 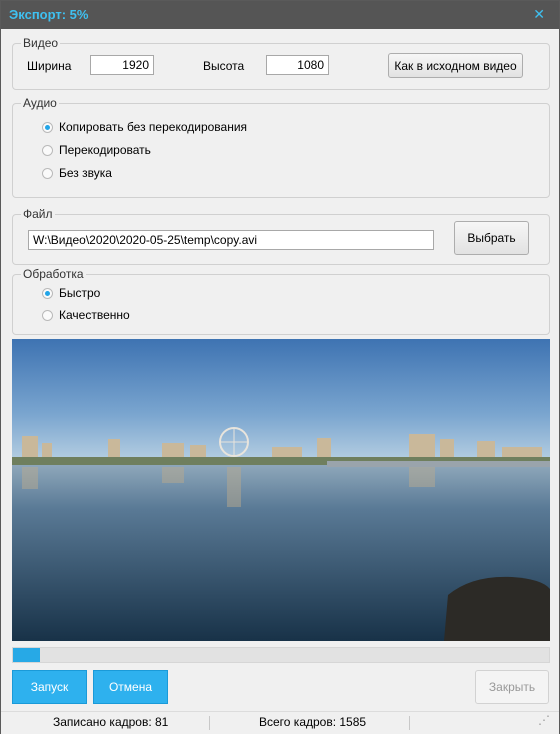 I want to click on processing-fast-label: Быстро, so click(x=80, y=293).